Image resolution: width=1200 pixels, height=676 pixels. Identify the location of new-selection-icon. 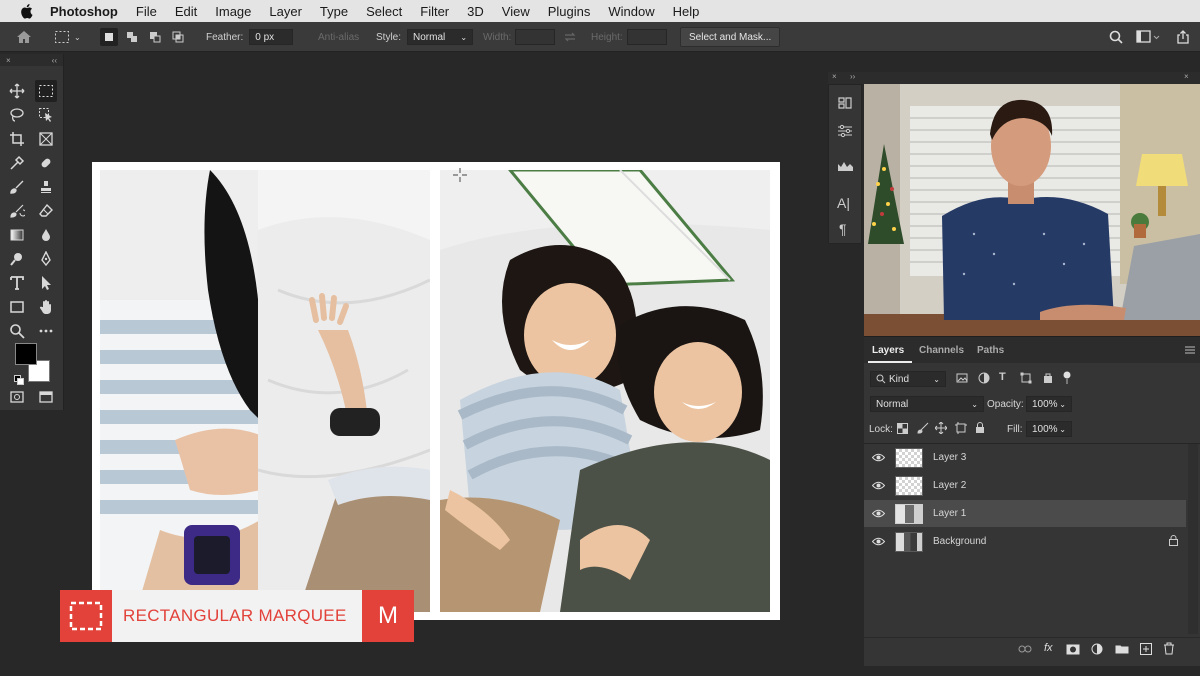
(109, 37).